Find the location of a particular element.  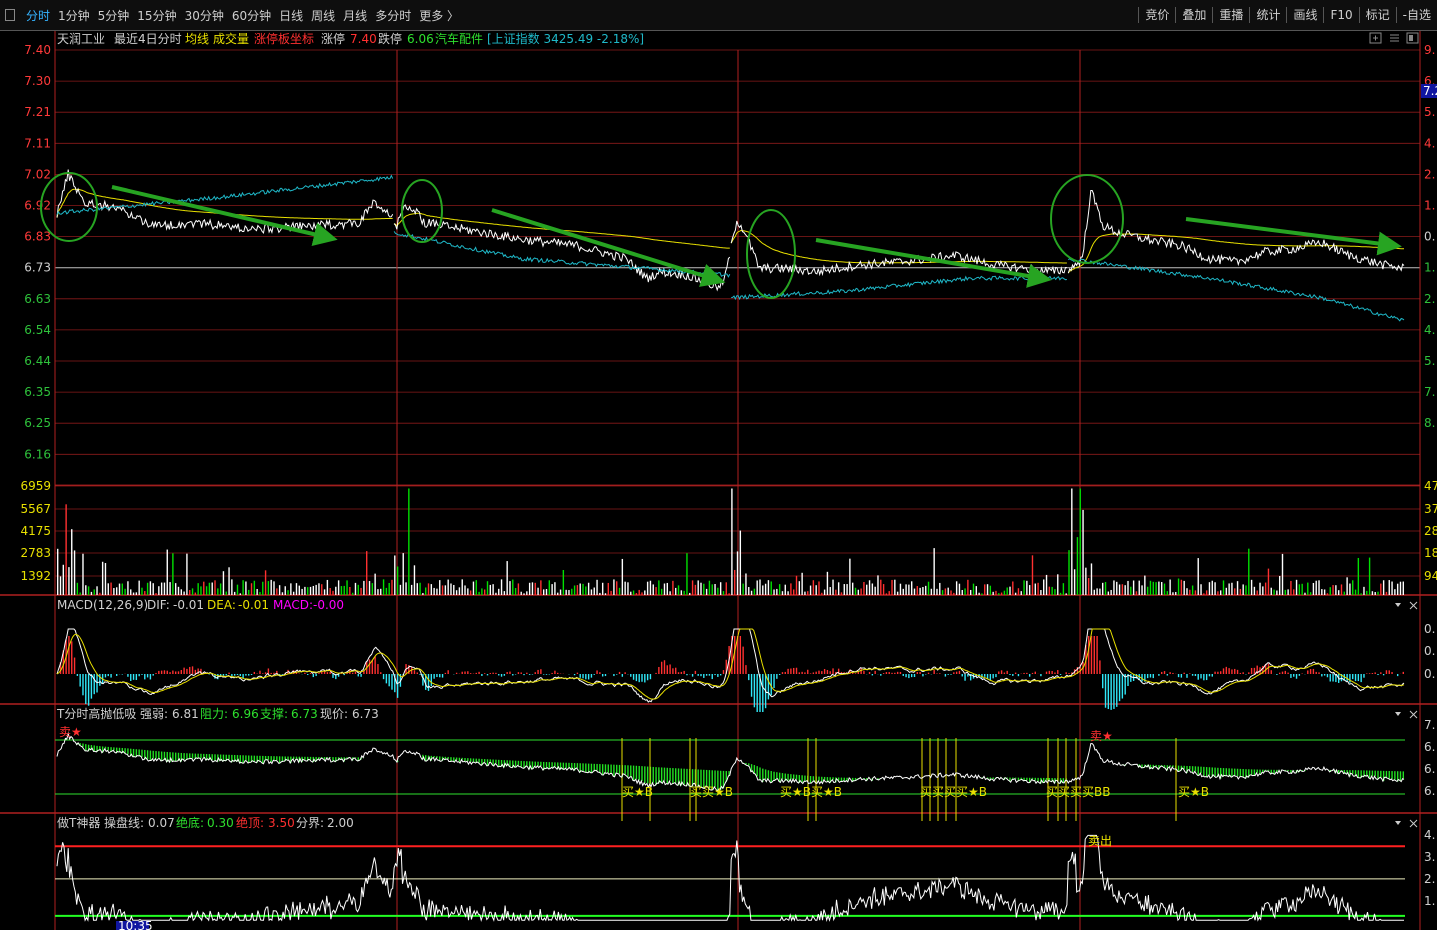

tab-5min: 5分钟 is located at coordinates (114, 15).